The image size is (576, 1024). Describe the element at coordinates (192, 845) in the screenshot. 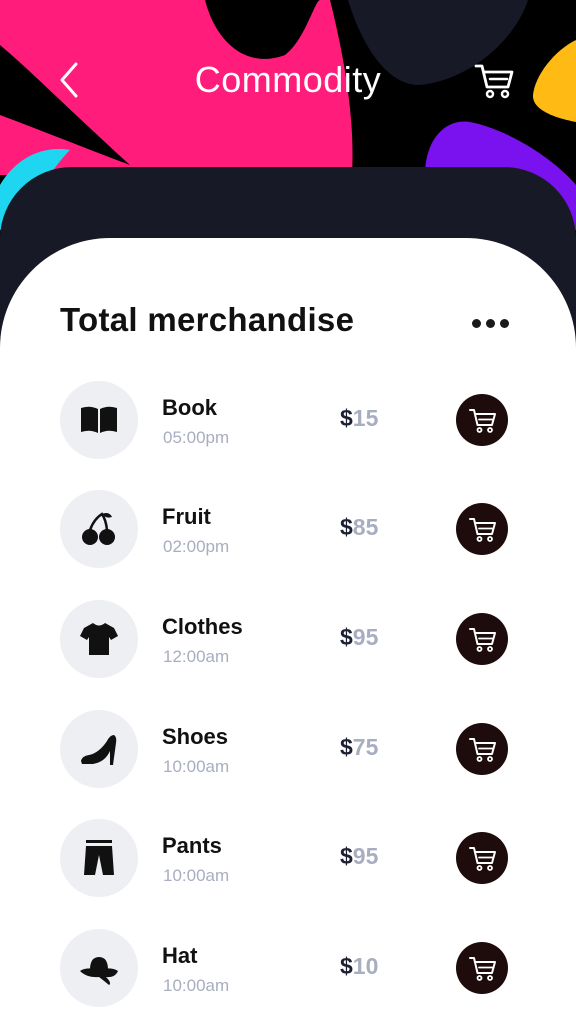

I see `item-name: Pants` at that location.